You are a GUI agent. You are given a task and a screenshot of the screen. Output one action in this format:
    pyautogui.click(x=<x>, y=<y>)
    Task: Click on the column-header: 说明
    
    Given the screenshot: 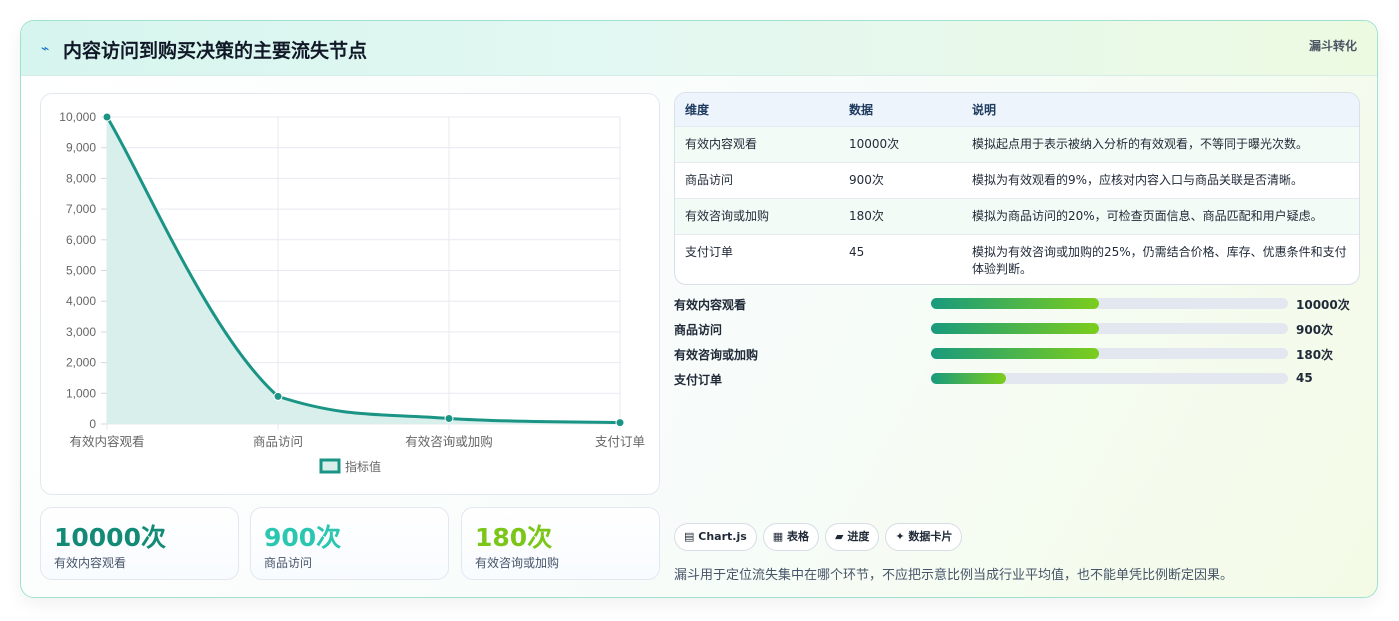 What is the action you would take?
    pyautogui.click(x=1160, y=110)
    